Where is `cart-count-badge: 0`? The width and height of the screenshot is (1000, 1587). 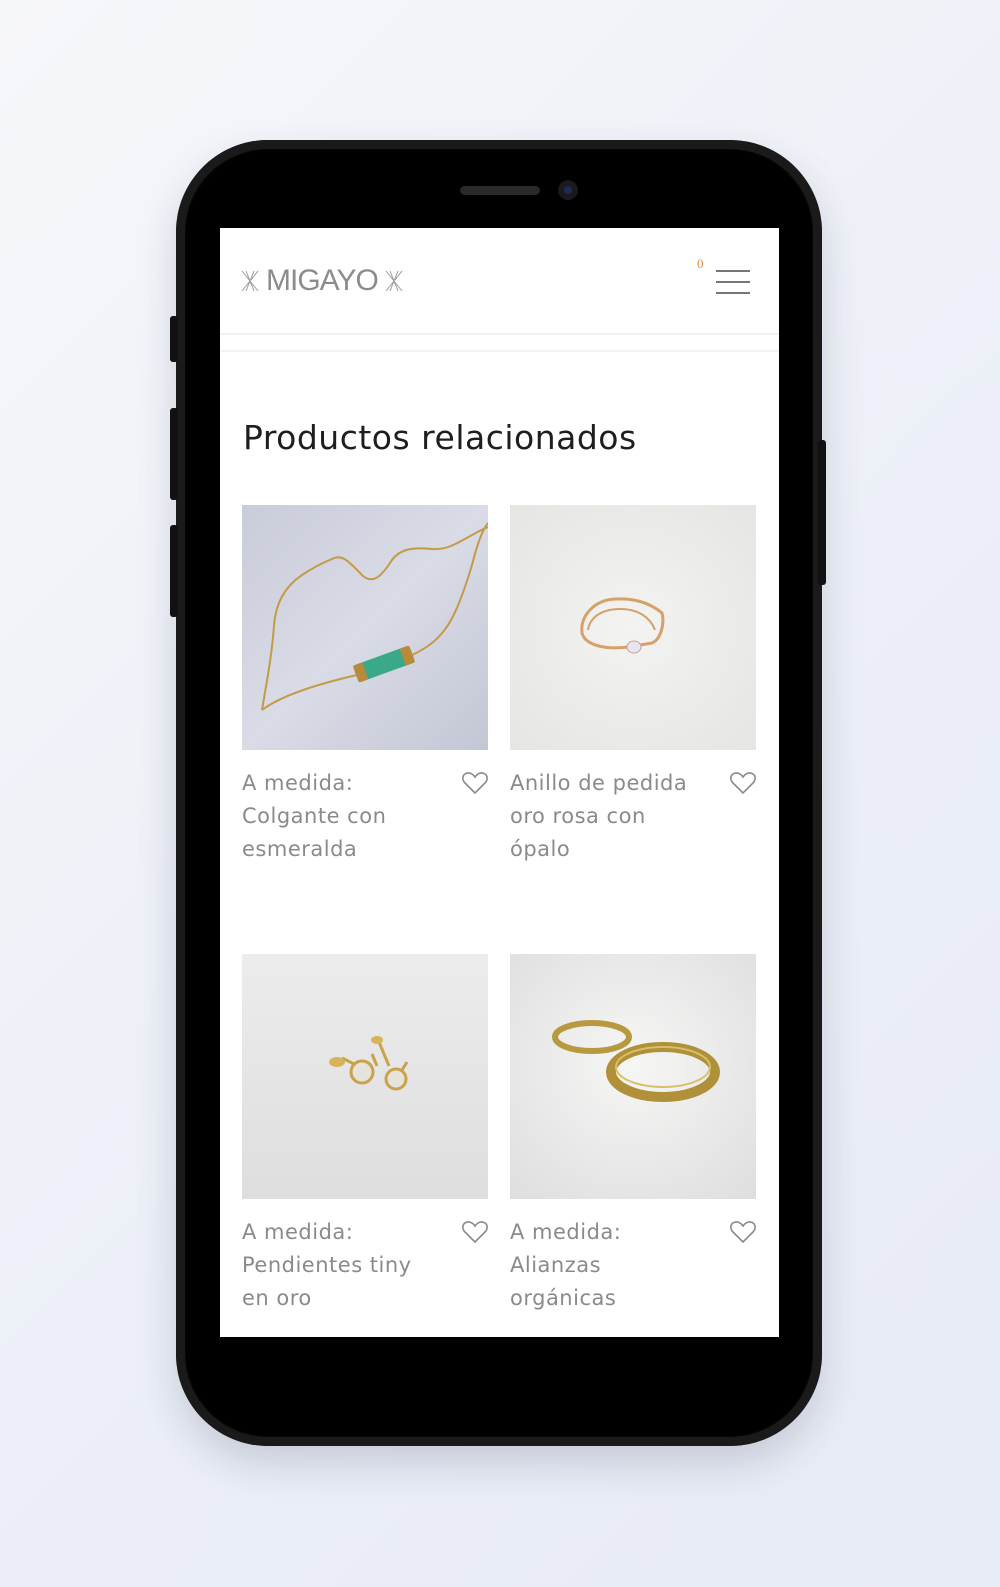 cart-count-badge: 0 is located at coordinates (700, 264).